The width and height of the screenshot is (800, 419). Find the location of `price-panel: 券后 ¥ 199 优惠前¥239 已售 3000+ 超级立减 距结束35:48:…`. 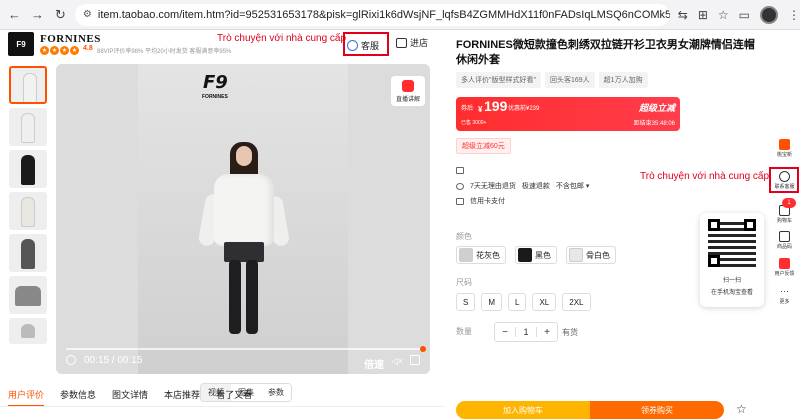

price-panel: 券后 ¥ 199 优惠前¥239 已售 3000+ 超级立减 距结束35:48:… is located at coordinates (568, 114).